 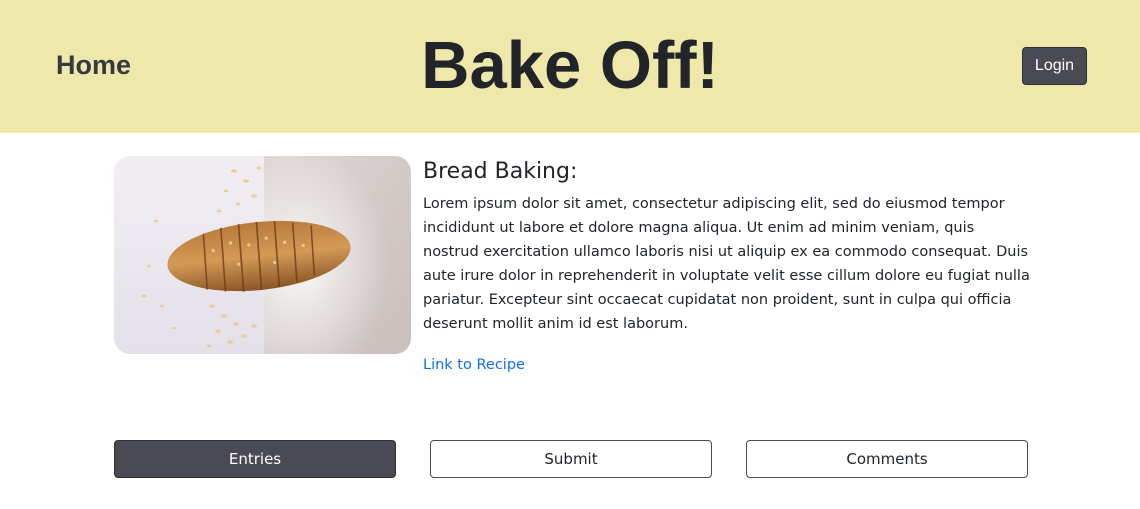 What do you see at coordinates (255, 459) in the screenshot?
I see `entries-button: Entries` at bounding box center [255, 459].